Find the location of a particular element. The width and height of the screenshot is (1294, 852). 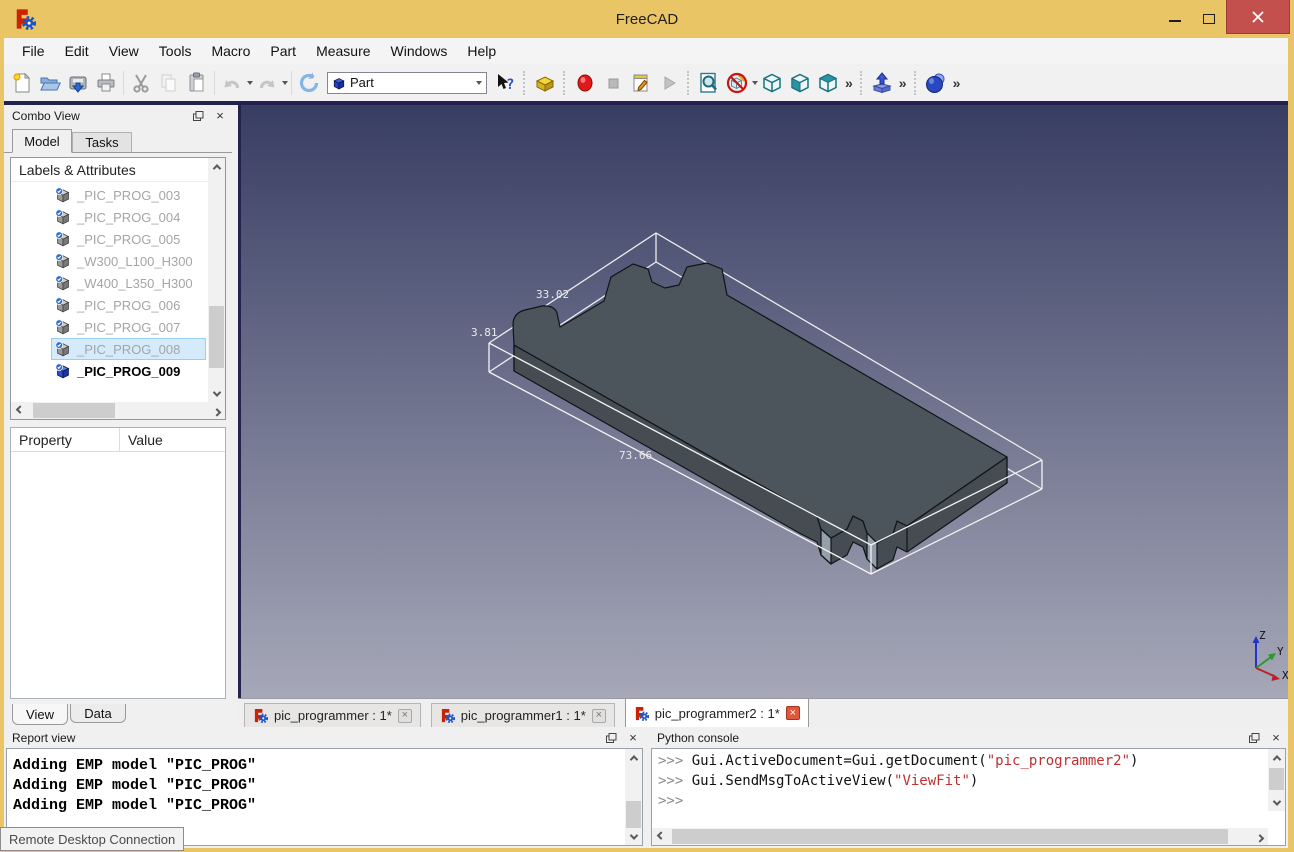

tree-item: _W400_L350_H300 is located at coordinates (109, 283).